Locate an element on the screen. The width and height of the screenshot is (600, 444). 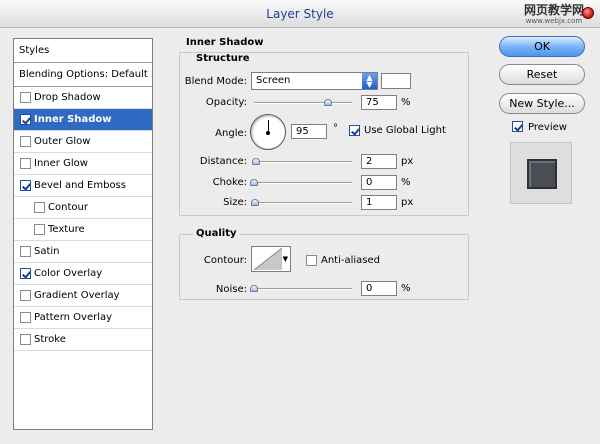
anti-aliased-checkbox is located at coordinates (311, 260).